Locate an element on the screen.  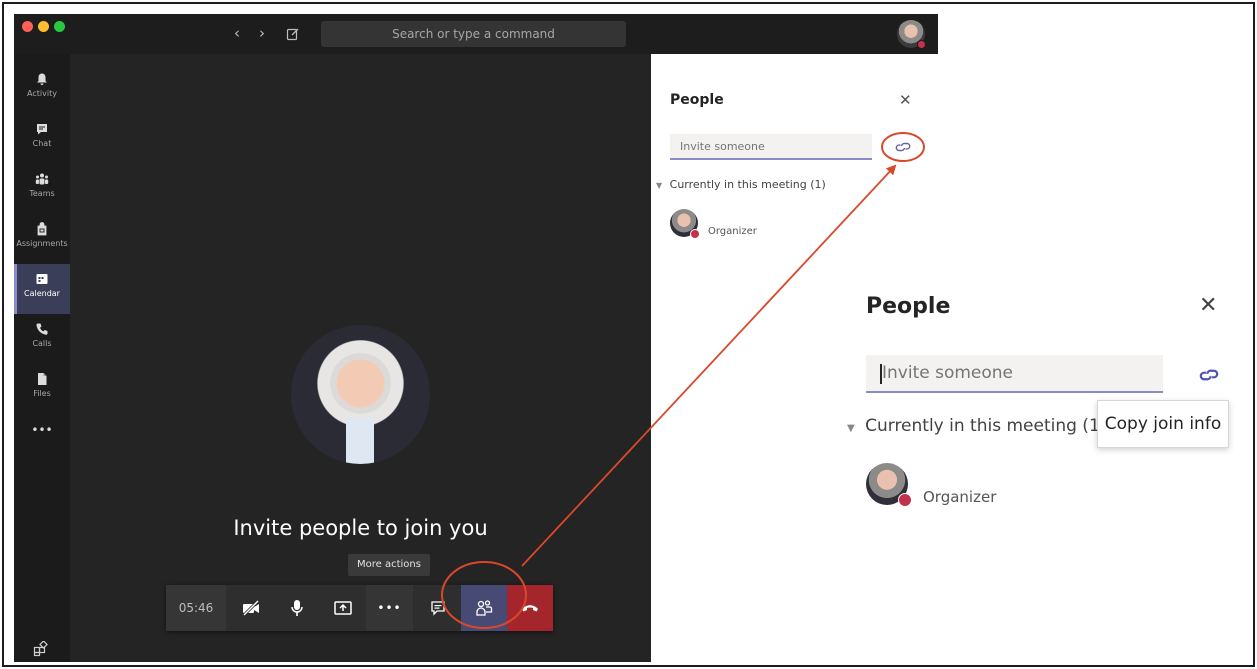
camera-toggle-button is located at coordinates (251, 608).